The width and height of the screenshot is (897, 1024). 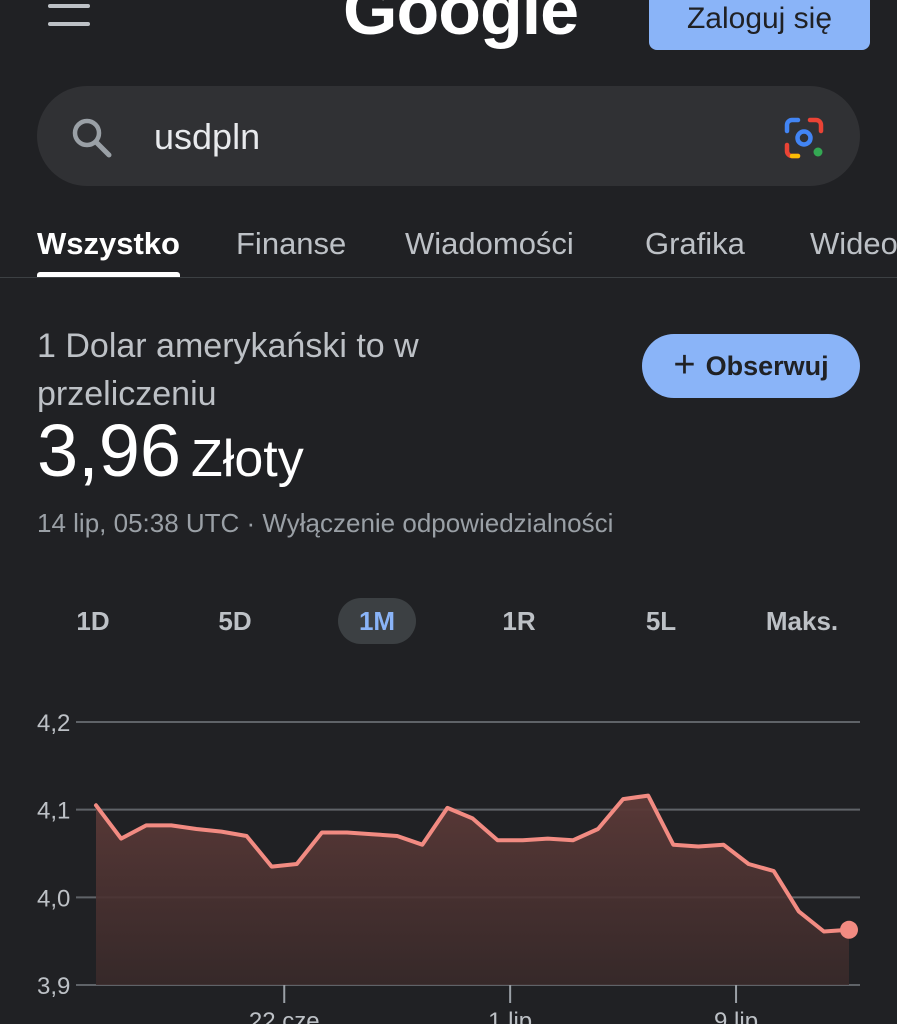 What do you see at coordinates (661, 621) in the screenshot?
I see `range-5l: 5L` at bounding box center [661, 621].